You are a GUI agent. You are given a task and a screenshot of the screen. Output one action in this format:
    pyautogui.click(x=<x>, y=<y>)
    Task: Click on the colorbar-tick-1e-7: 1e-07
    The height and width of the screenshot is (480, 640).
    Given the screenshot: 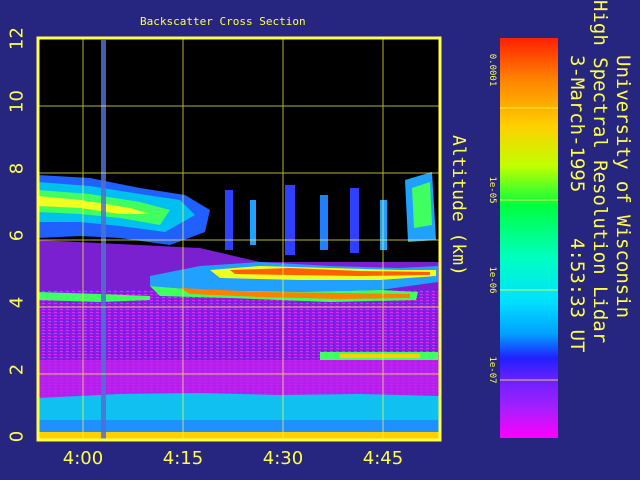 What is the action you would take?
    pyautogui.click(x=492, y=370)
    